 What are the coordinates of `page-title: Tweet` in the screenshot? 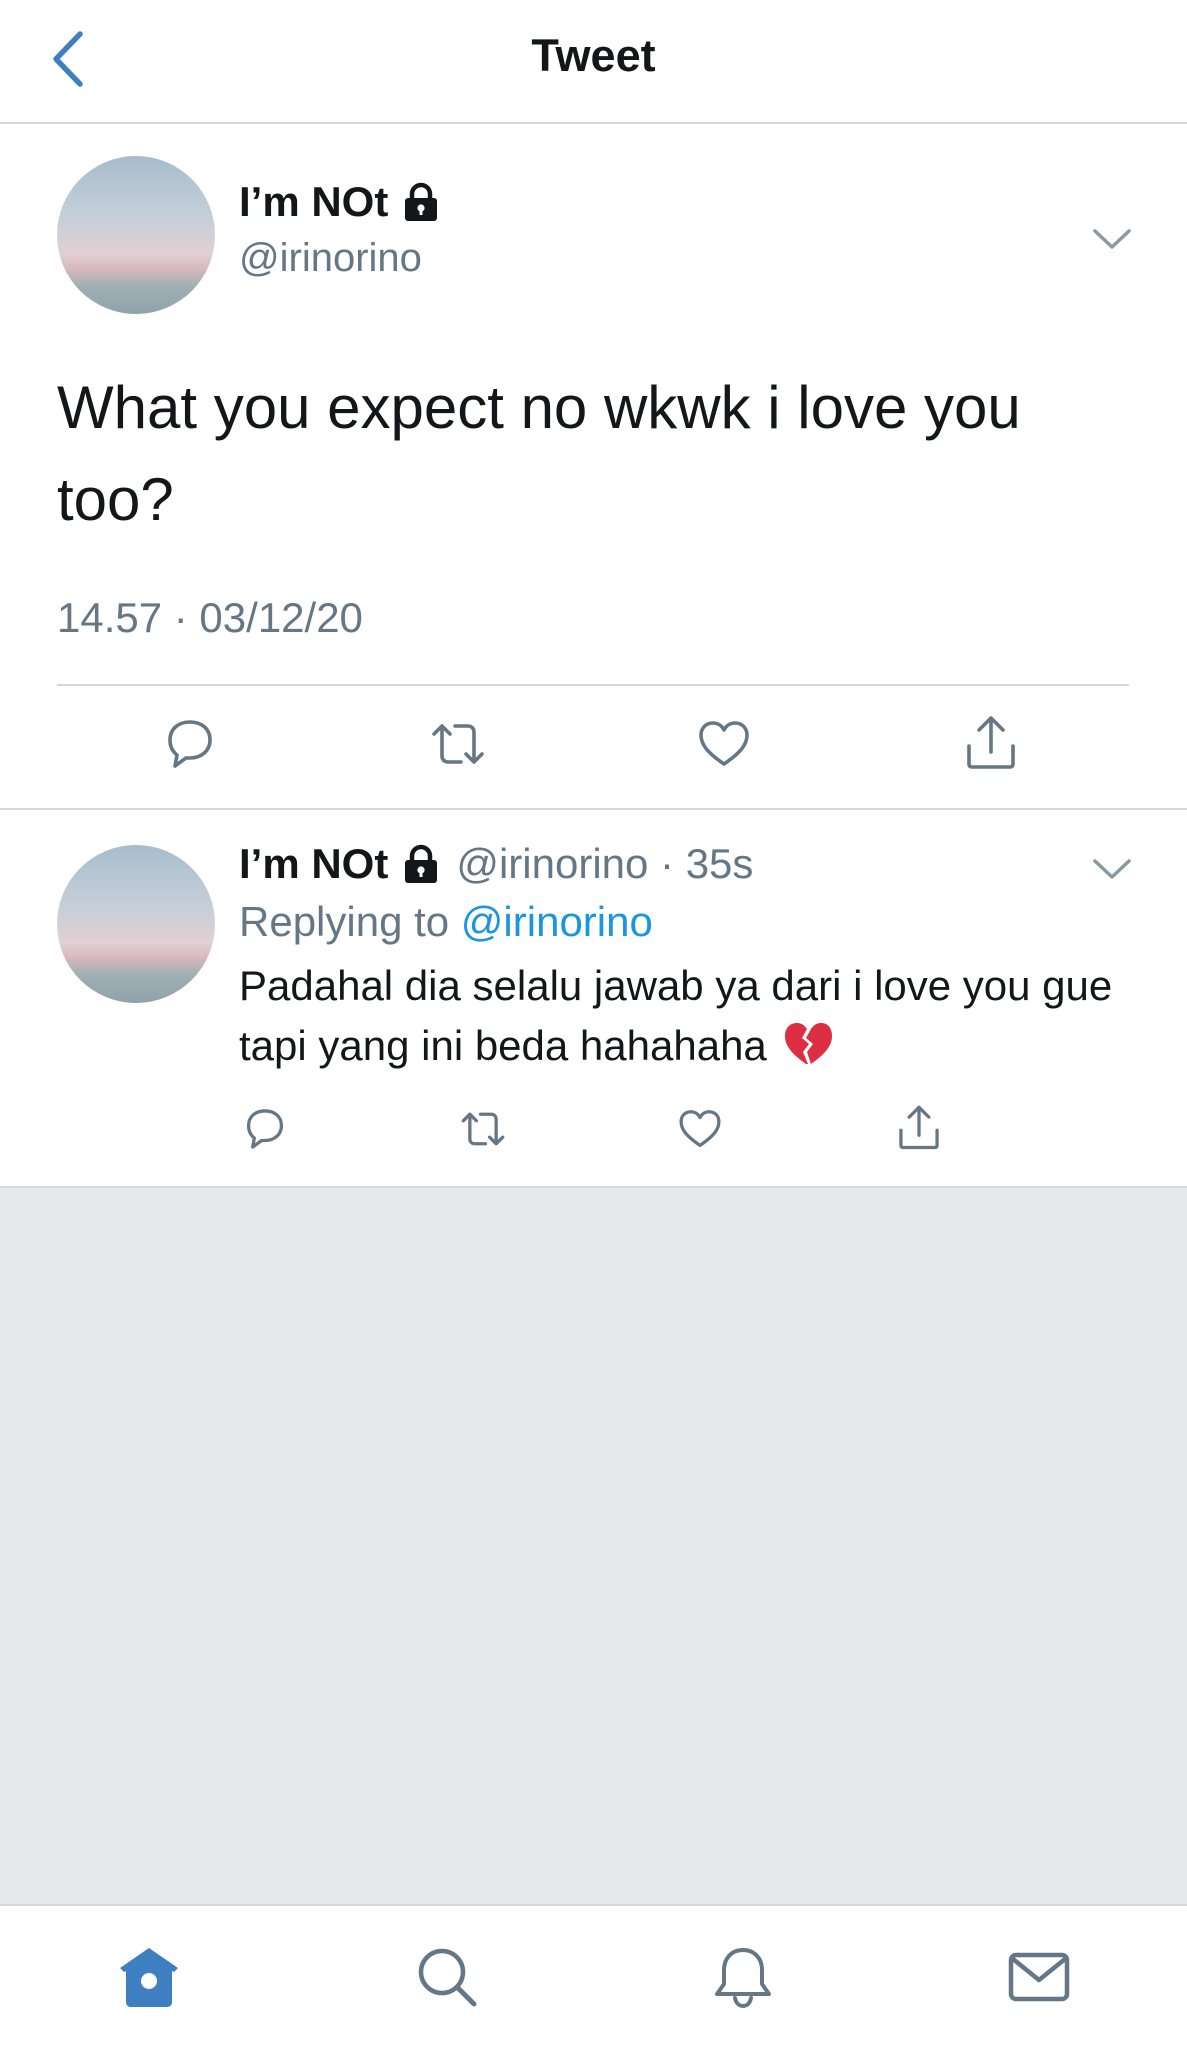 It's located at (593, 55).